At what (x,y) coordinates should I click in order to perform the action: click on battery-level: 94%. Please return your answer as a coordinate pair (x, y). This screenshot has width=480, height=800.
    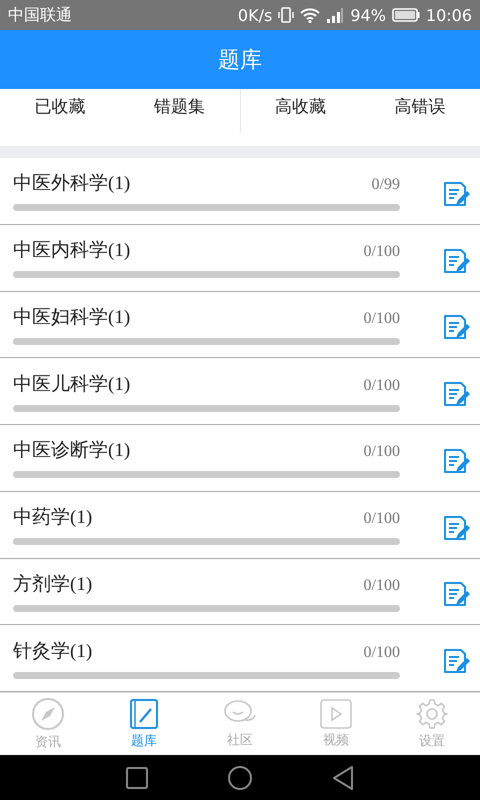
    Looking at the image, I should click on (368, 15).